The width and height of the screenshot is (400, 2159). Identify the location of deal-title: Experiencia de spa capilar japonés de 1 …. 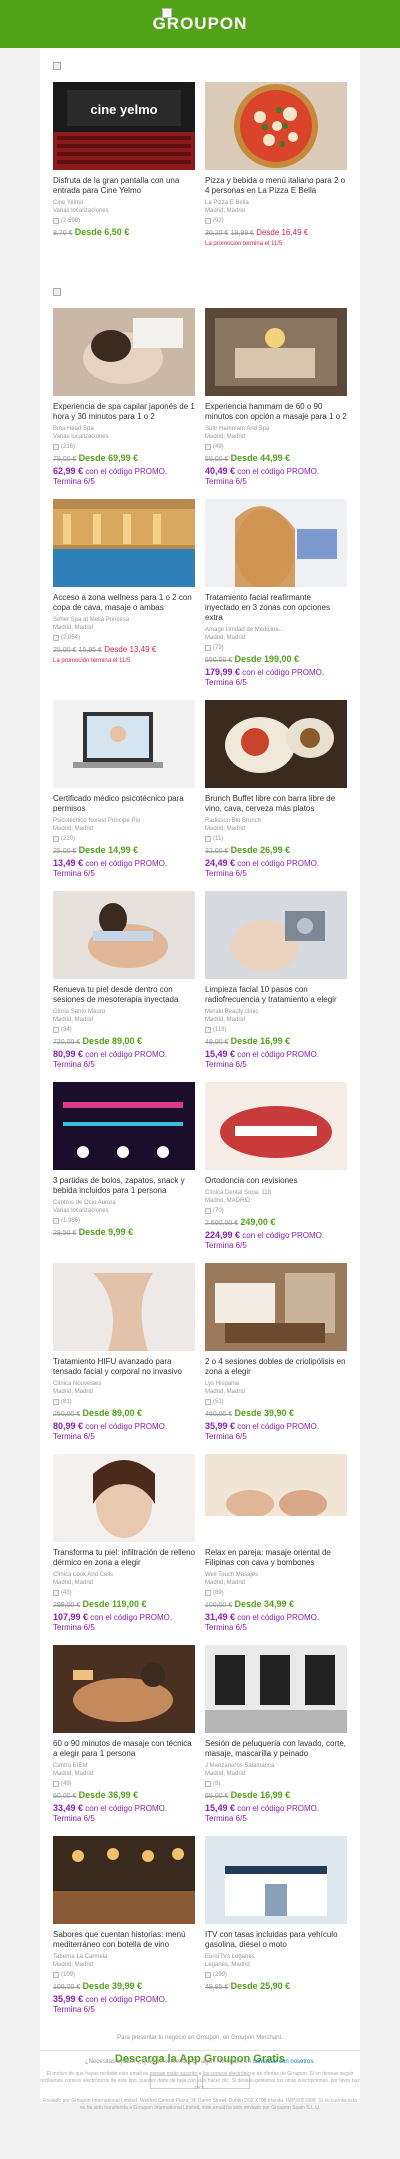
(124, 412).